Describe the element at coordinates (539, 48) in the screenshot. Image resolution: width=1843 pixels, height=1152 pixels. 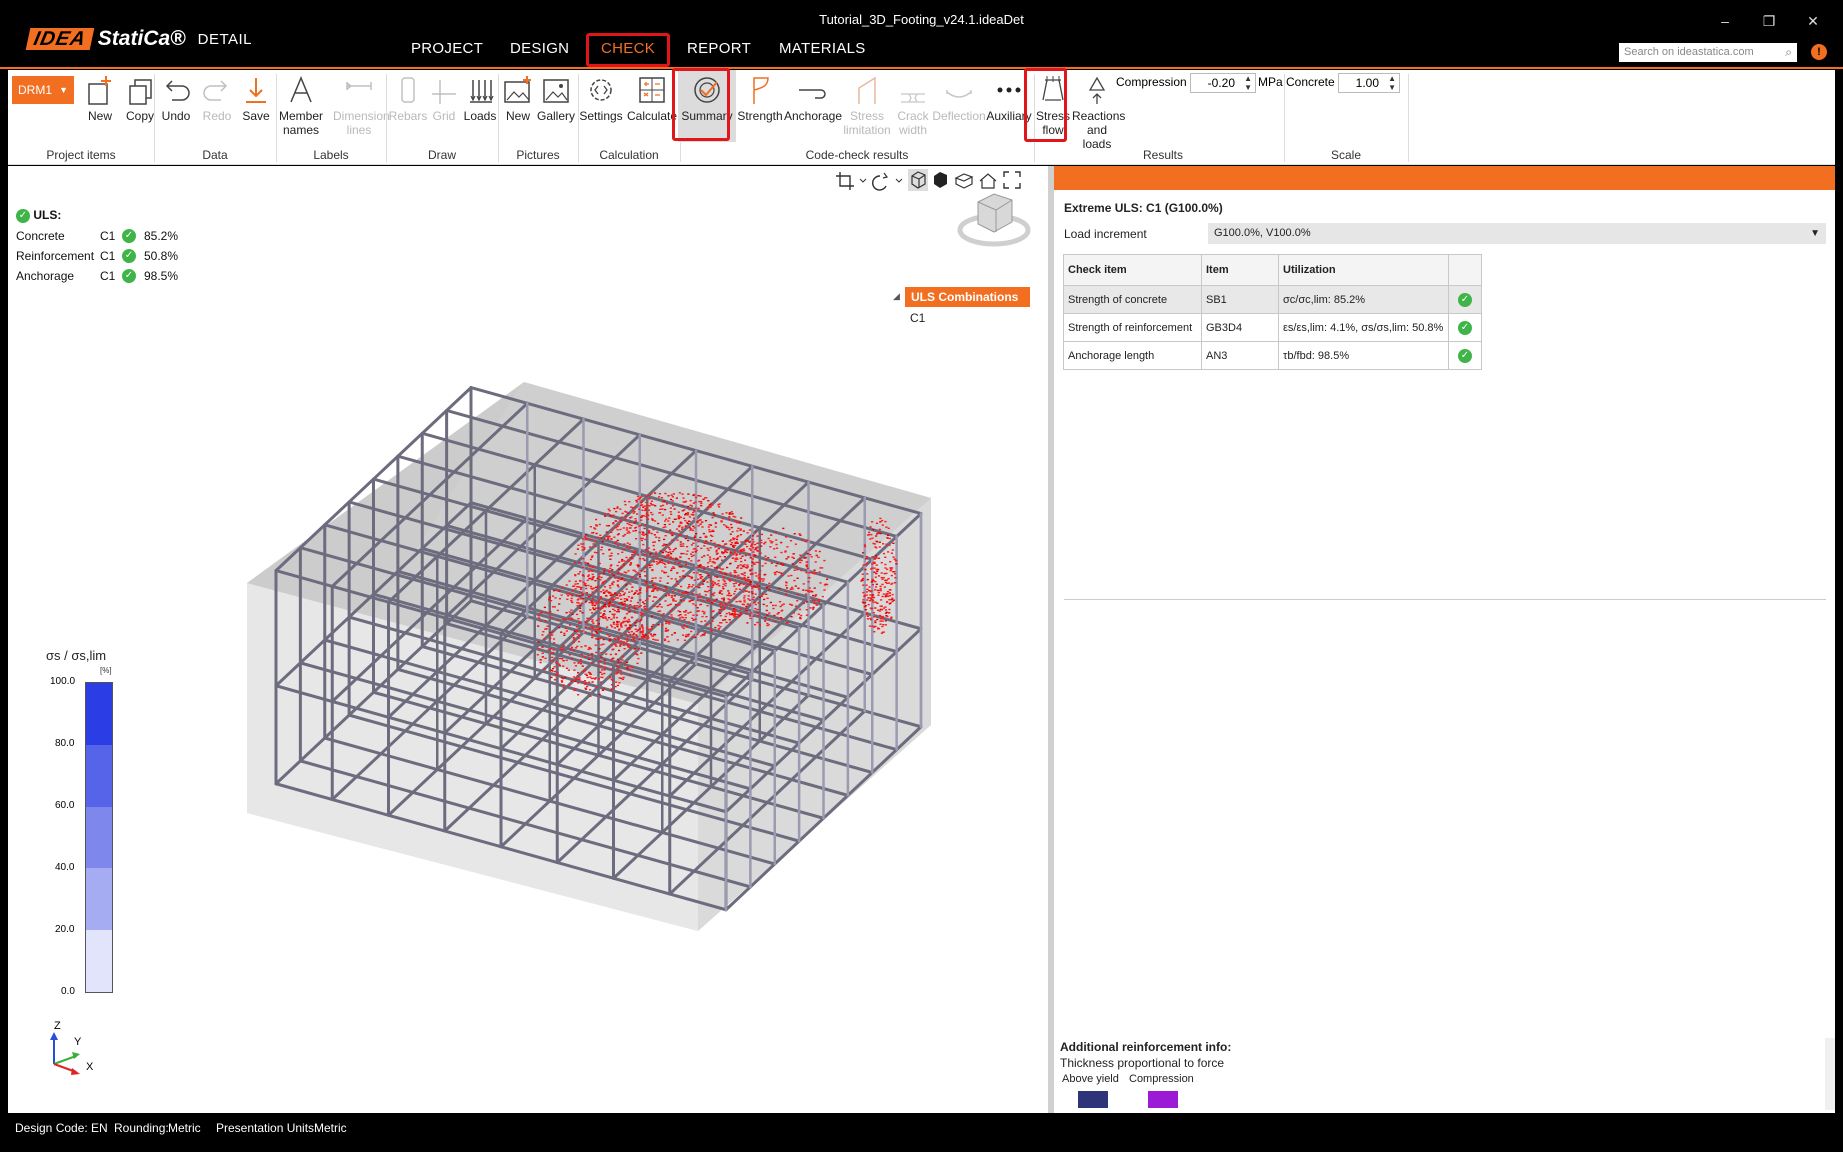
I see `menu-design: DESIGN` at that location.